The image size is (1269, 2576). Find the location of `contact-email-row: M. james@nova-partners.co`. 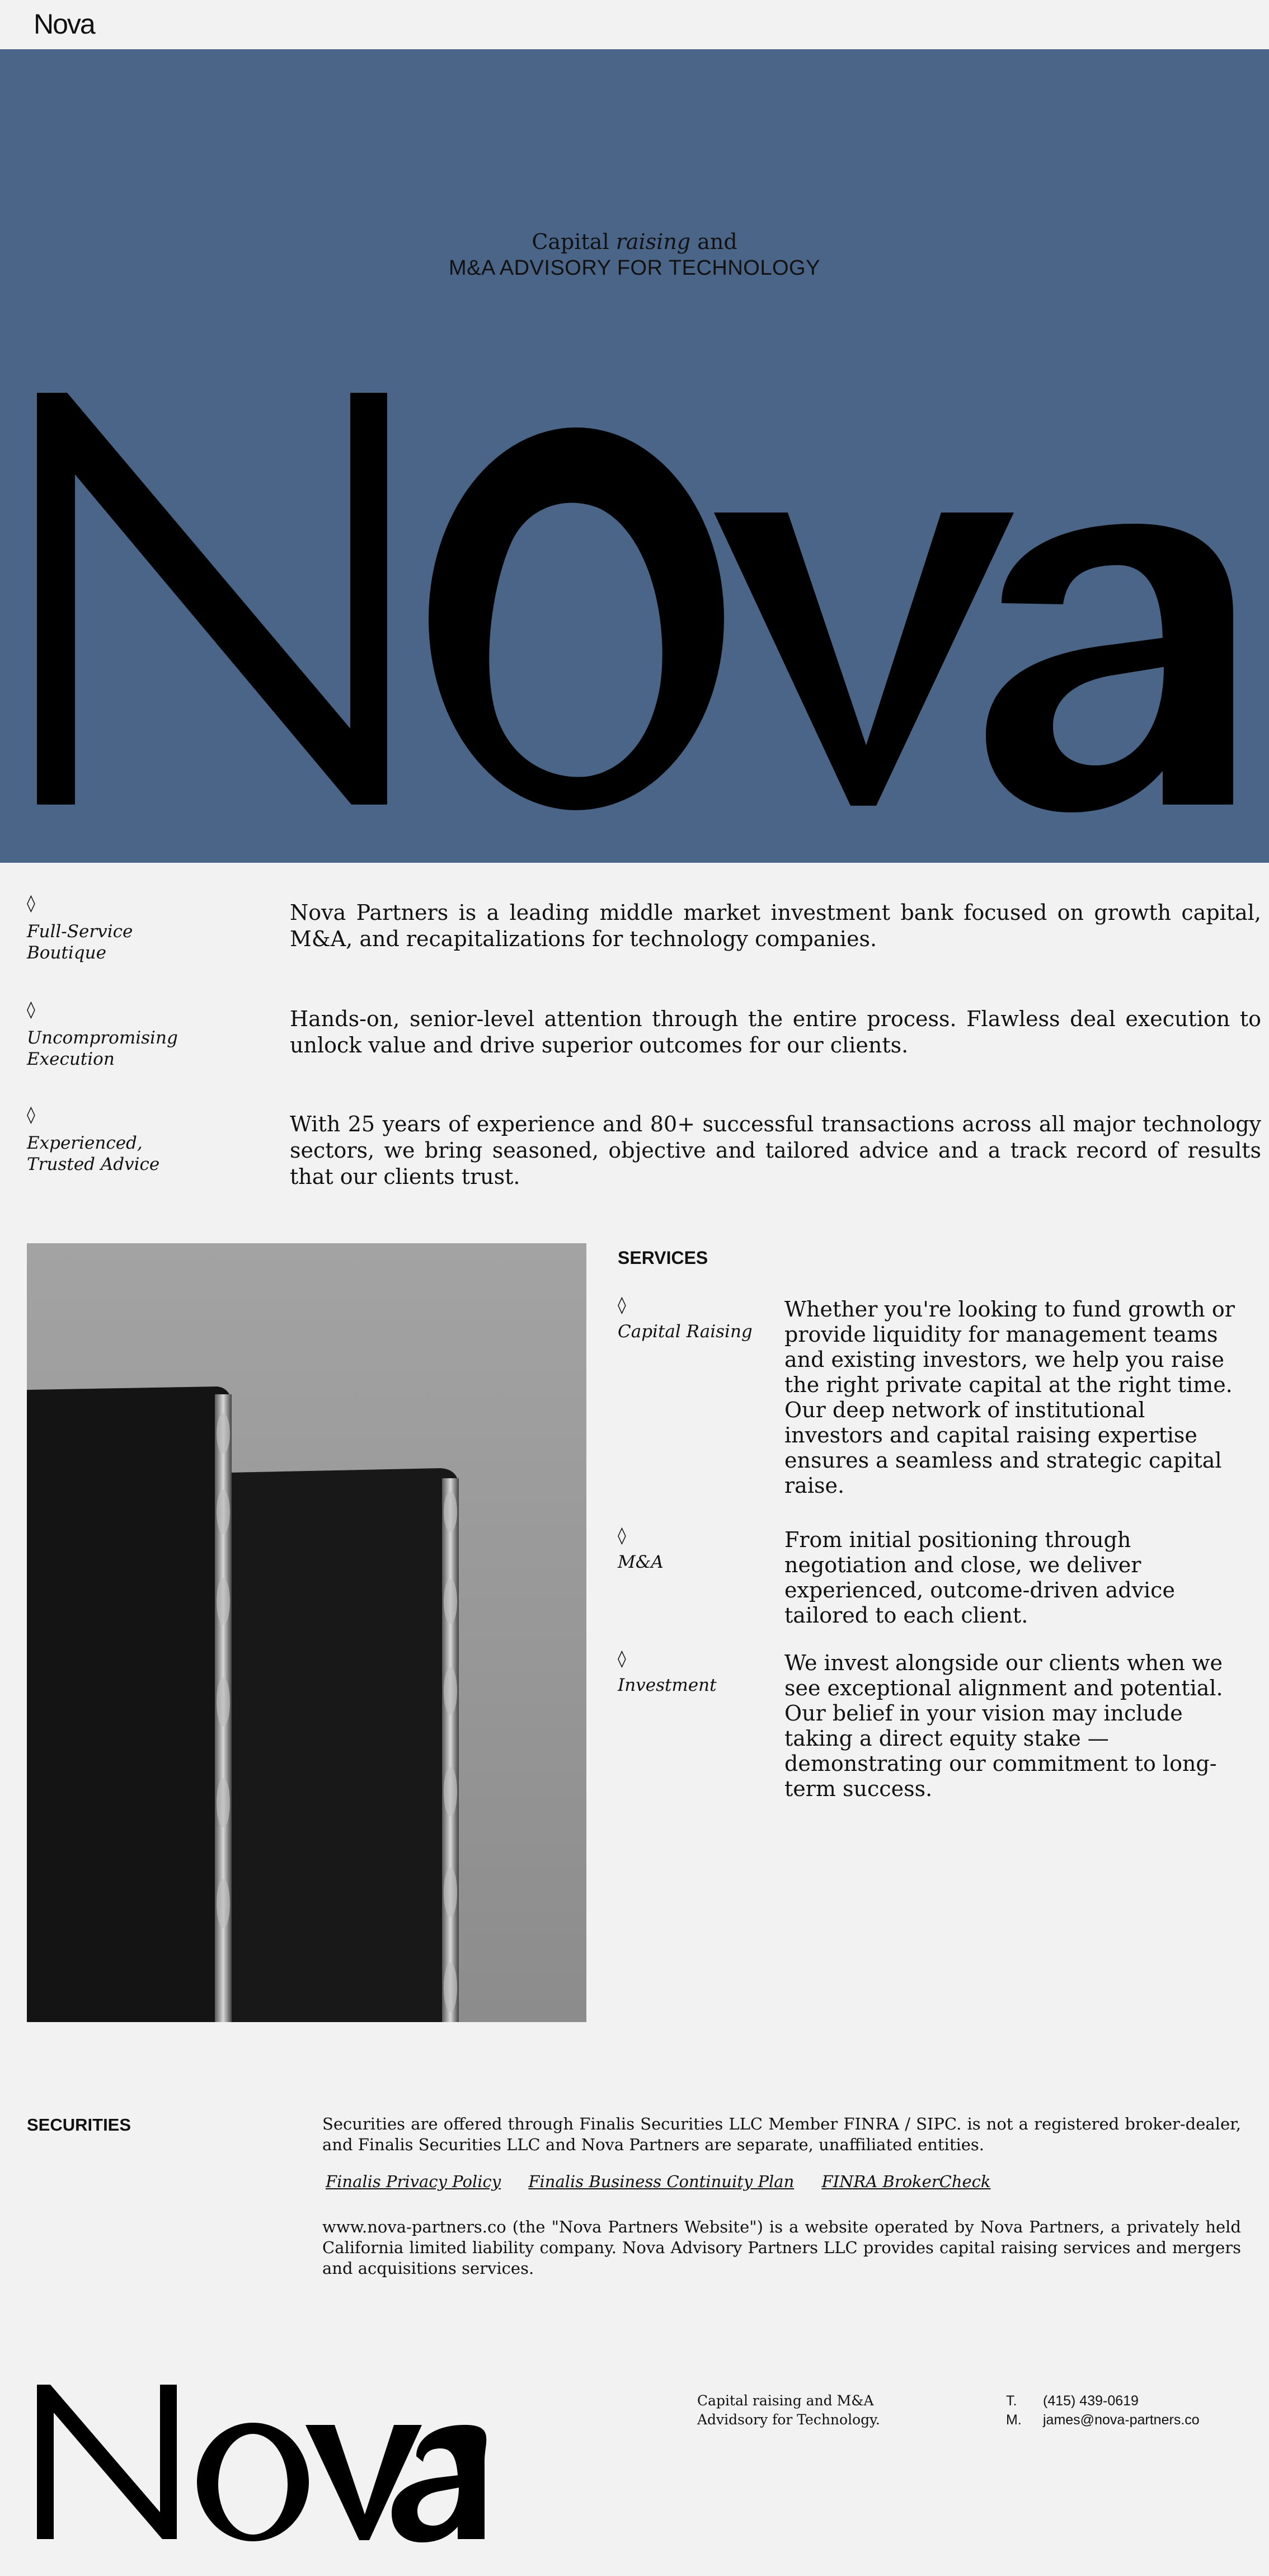

contact-email-row: M. james@nova-partners.co is located at coordinates (1103, 2419).